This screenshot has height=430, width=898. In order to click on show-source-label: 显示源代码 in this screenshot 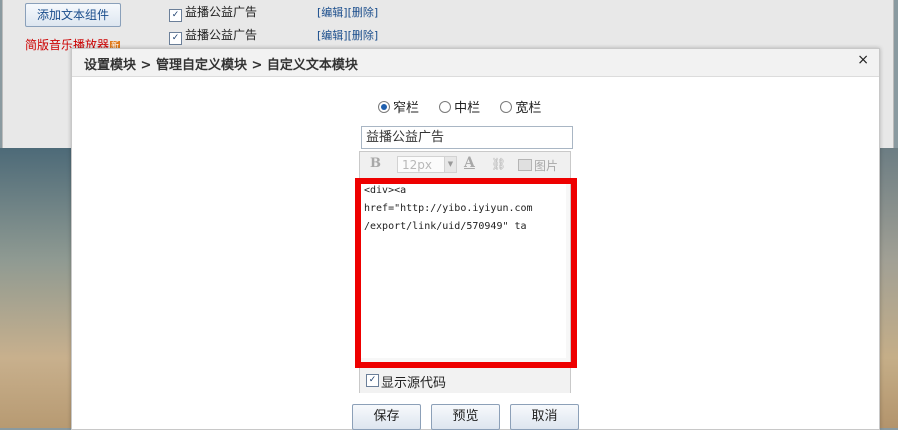, I will do `click(414, 383)`.